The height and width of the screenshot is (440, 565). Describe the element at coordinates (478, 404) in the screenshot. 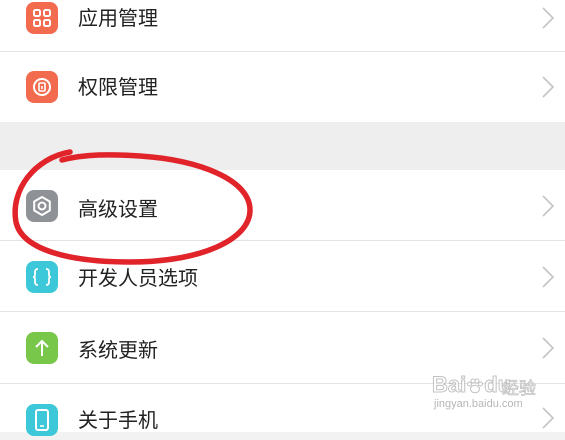

I see `watermark-url: jingyan.baidu.com` at that location.